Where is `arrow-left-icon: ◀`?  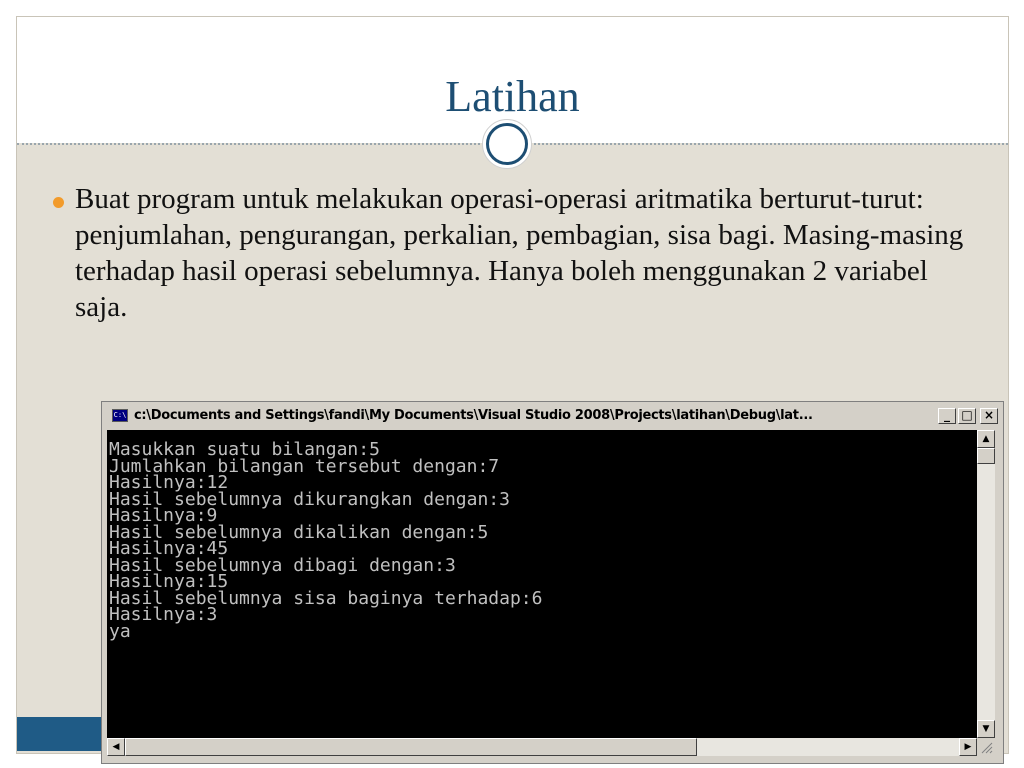 arrow-left-icon: ◀ is located at coordinates (116, 747).